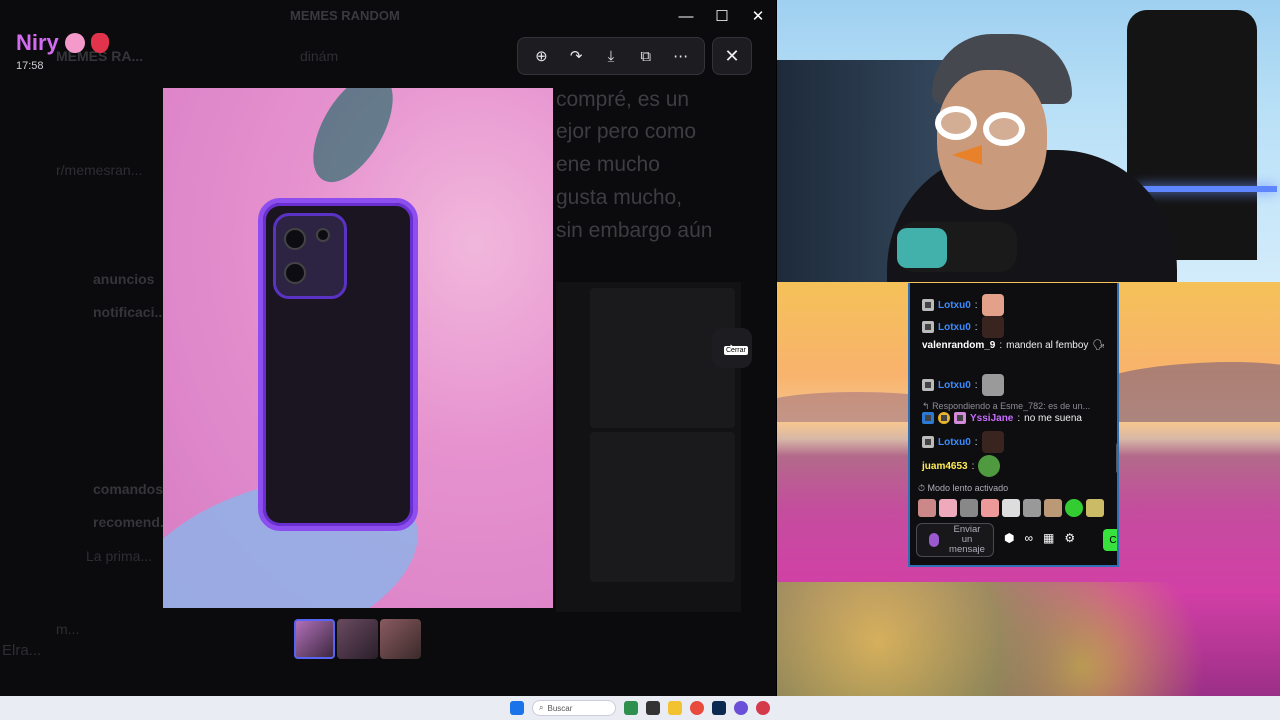  I want to click on thumbnail-strip, so click(357, 639).